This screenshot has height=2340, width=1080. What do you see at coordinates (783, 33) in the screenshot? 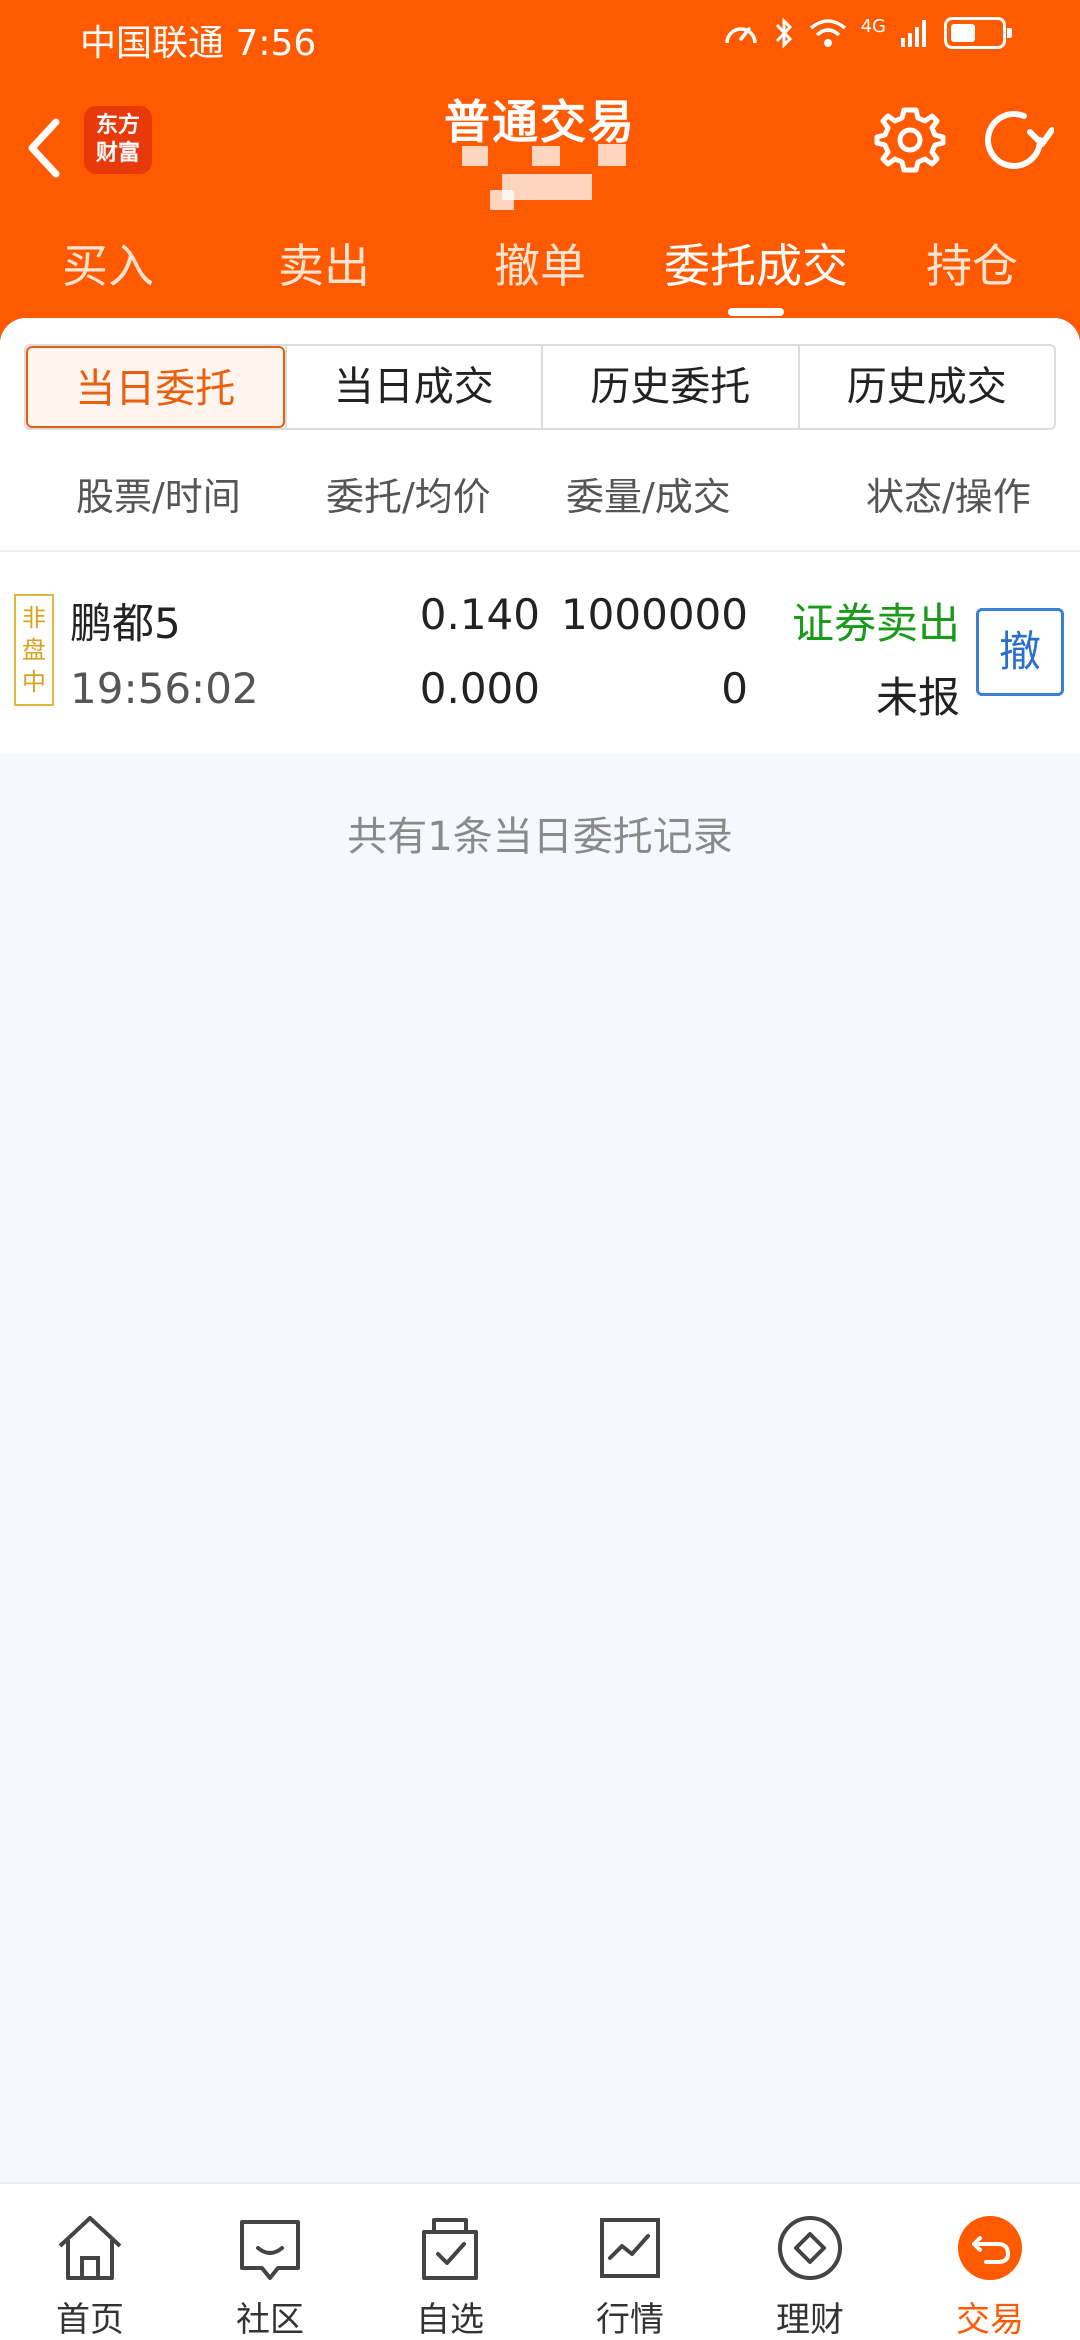
I see `bluetooth-icon` at bounding box center [783, 33].